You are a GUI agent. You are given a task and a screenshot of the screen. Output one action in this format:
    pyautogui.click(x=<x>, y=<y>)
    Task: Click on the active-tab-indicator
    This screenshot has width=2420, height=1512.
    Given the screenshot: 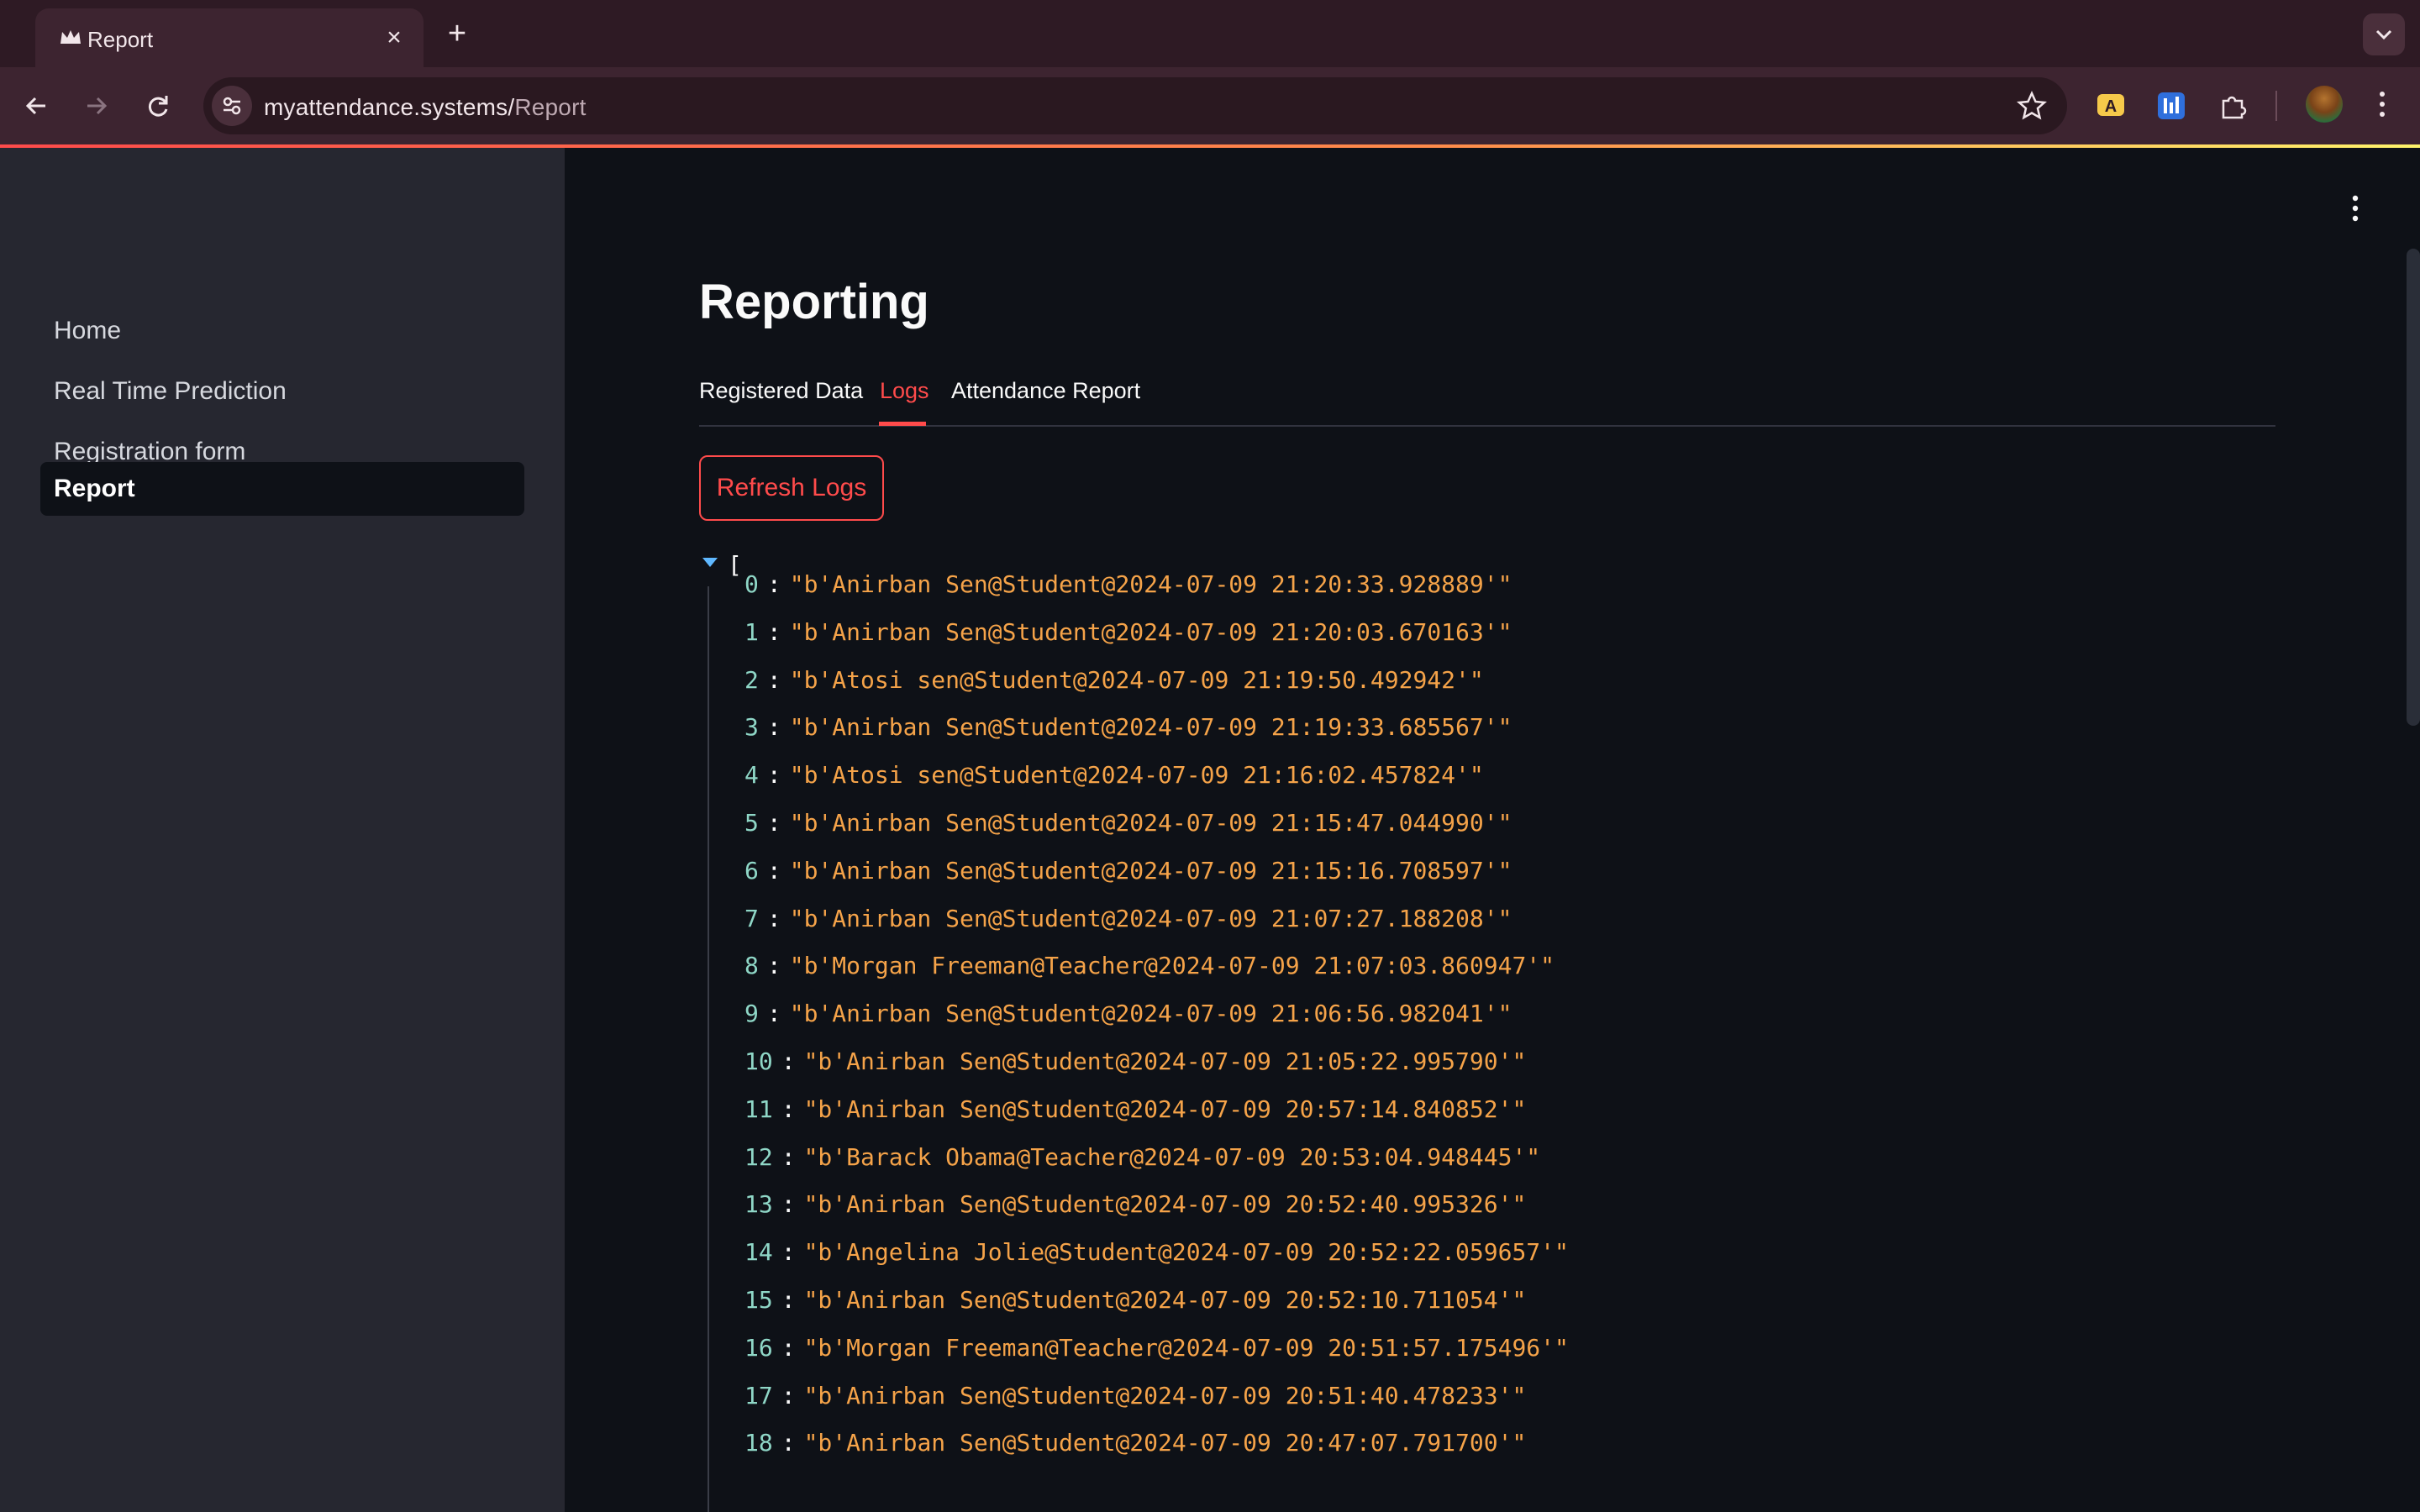 What is the action you would take?
    pyautogui.click(x=902, y=424)
    